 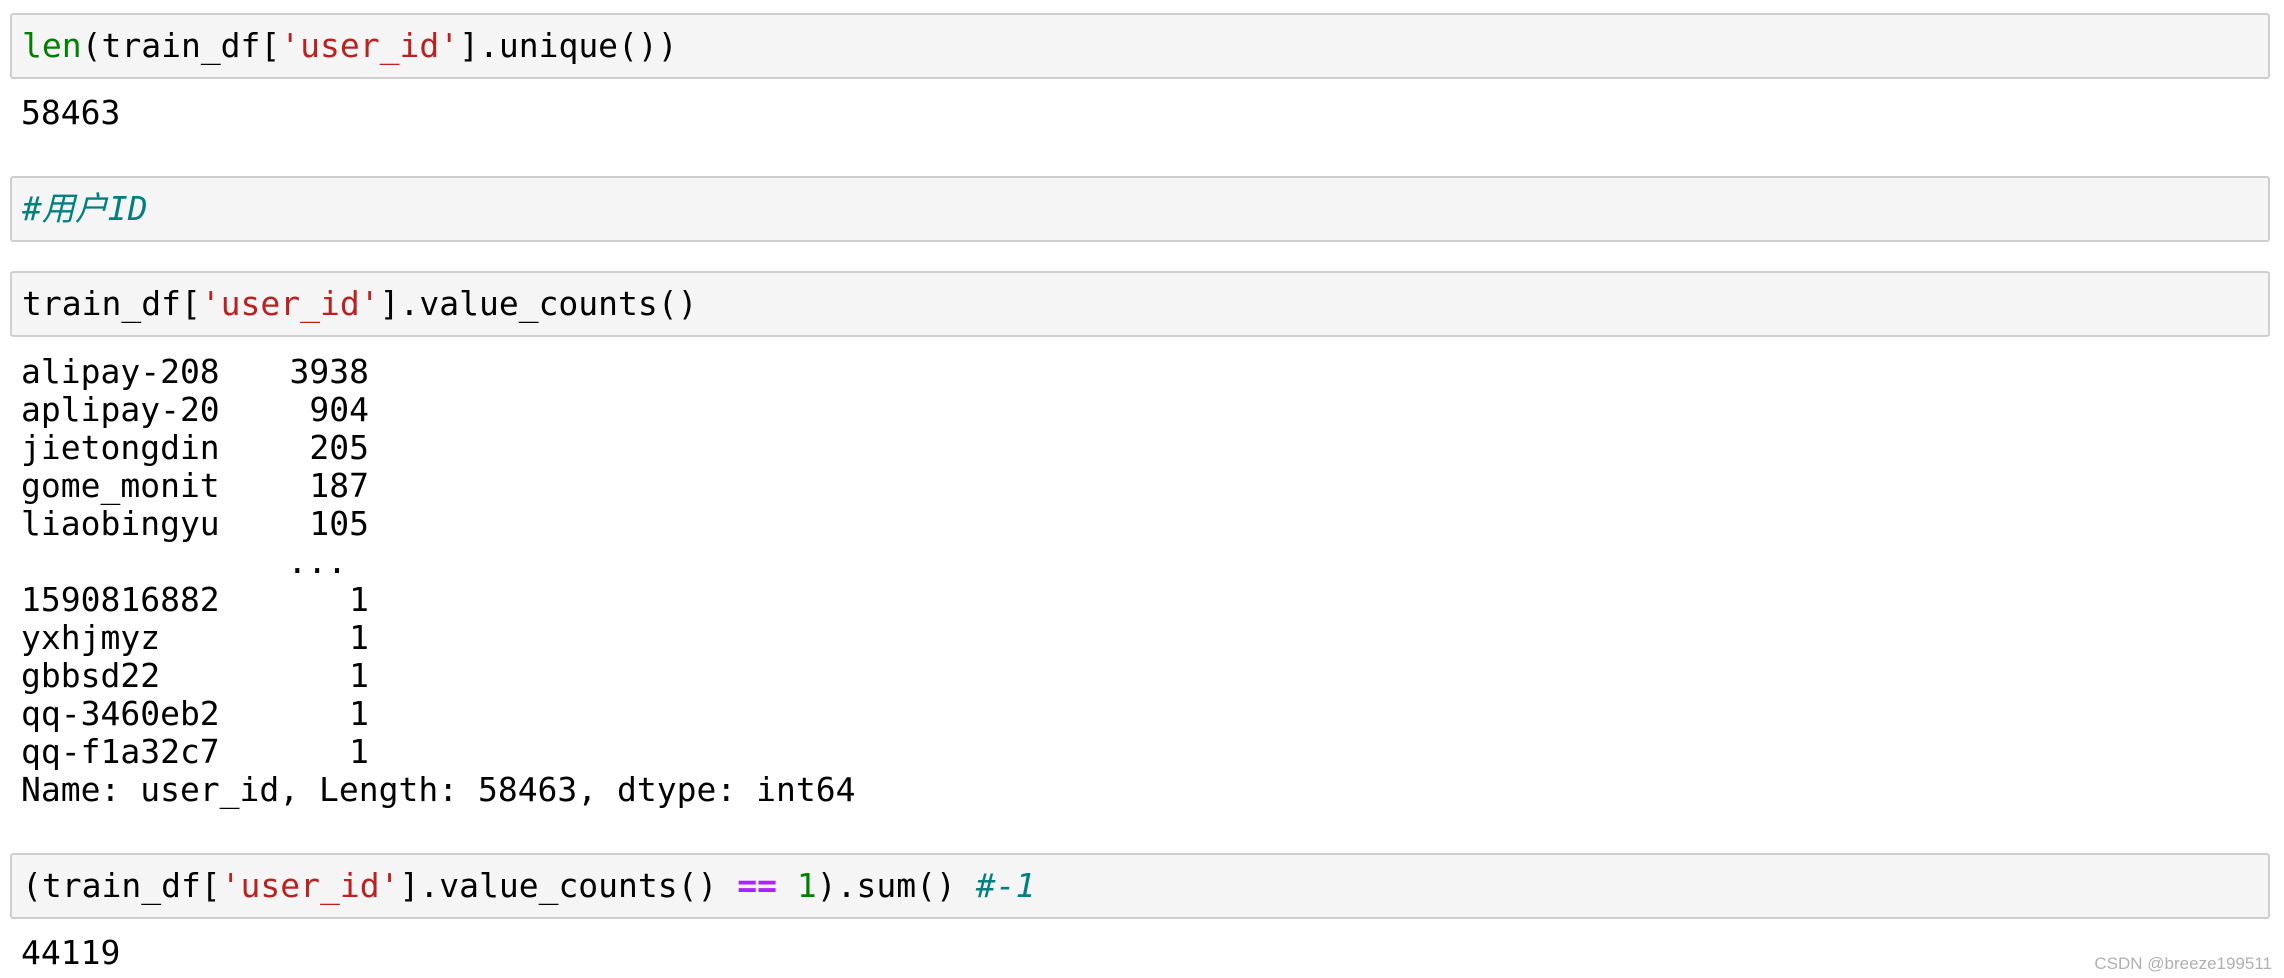 What do you see at coordinates (329, 371) in the screenshot?
I see `count-value: 3938` at bounding box center [329, 371].